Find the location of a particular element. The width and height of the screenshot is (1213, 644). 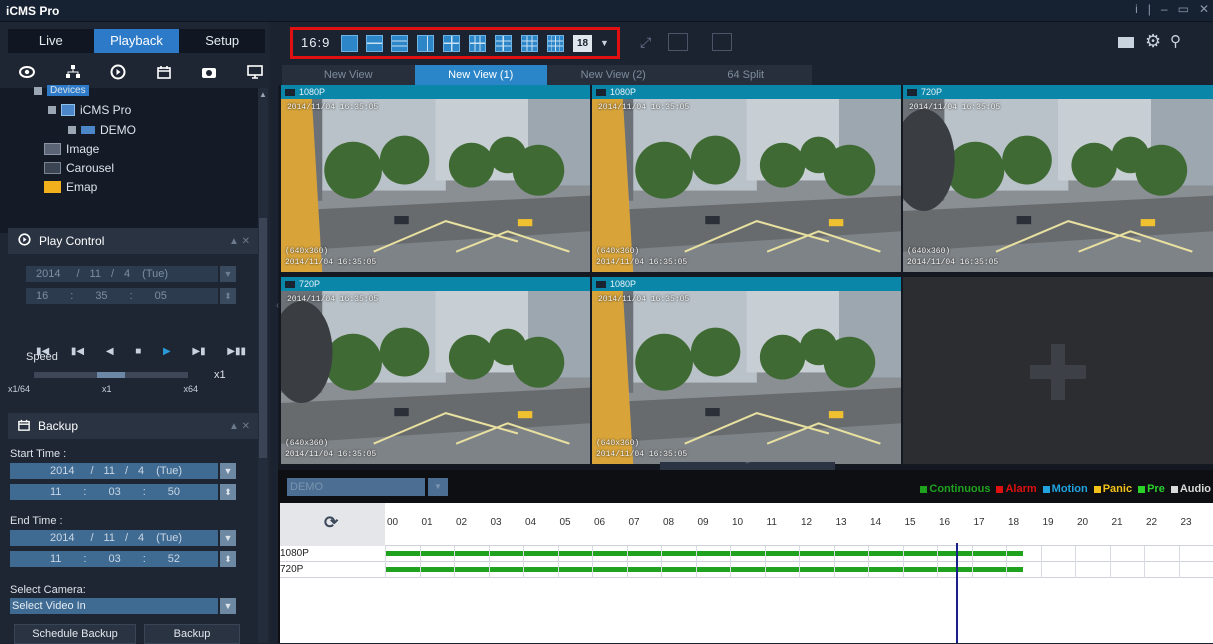

scroll-up-icon: ▲ is located at coordinates (263, 95).